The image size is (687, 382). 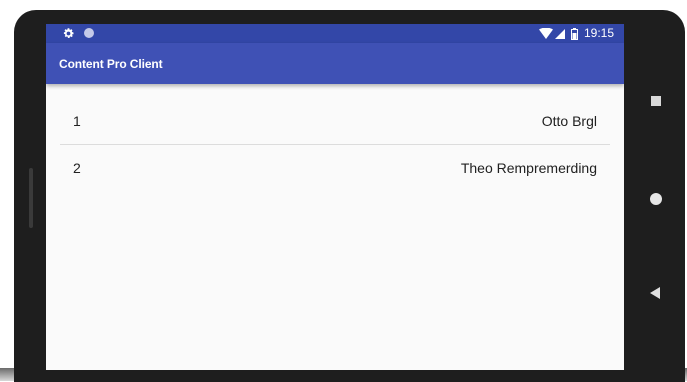 What do you see at coordinates (335, 33) in the screenshot?
I see `status-bar: 19:15` at bounding box center [335, 33].